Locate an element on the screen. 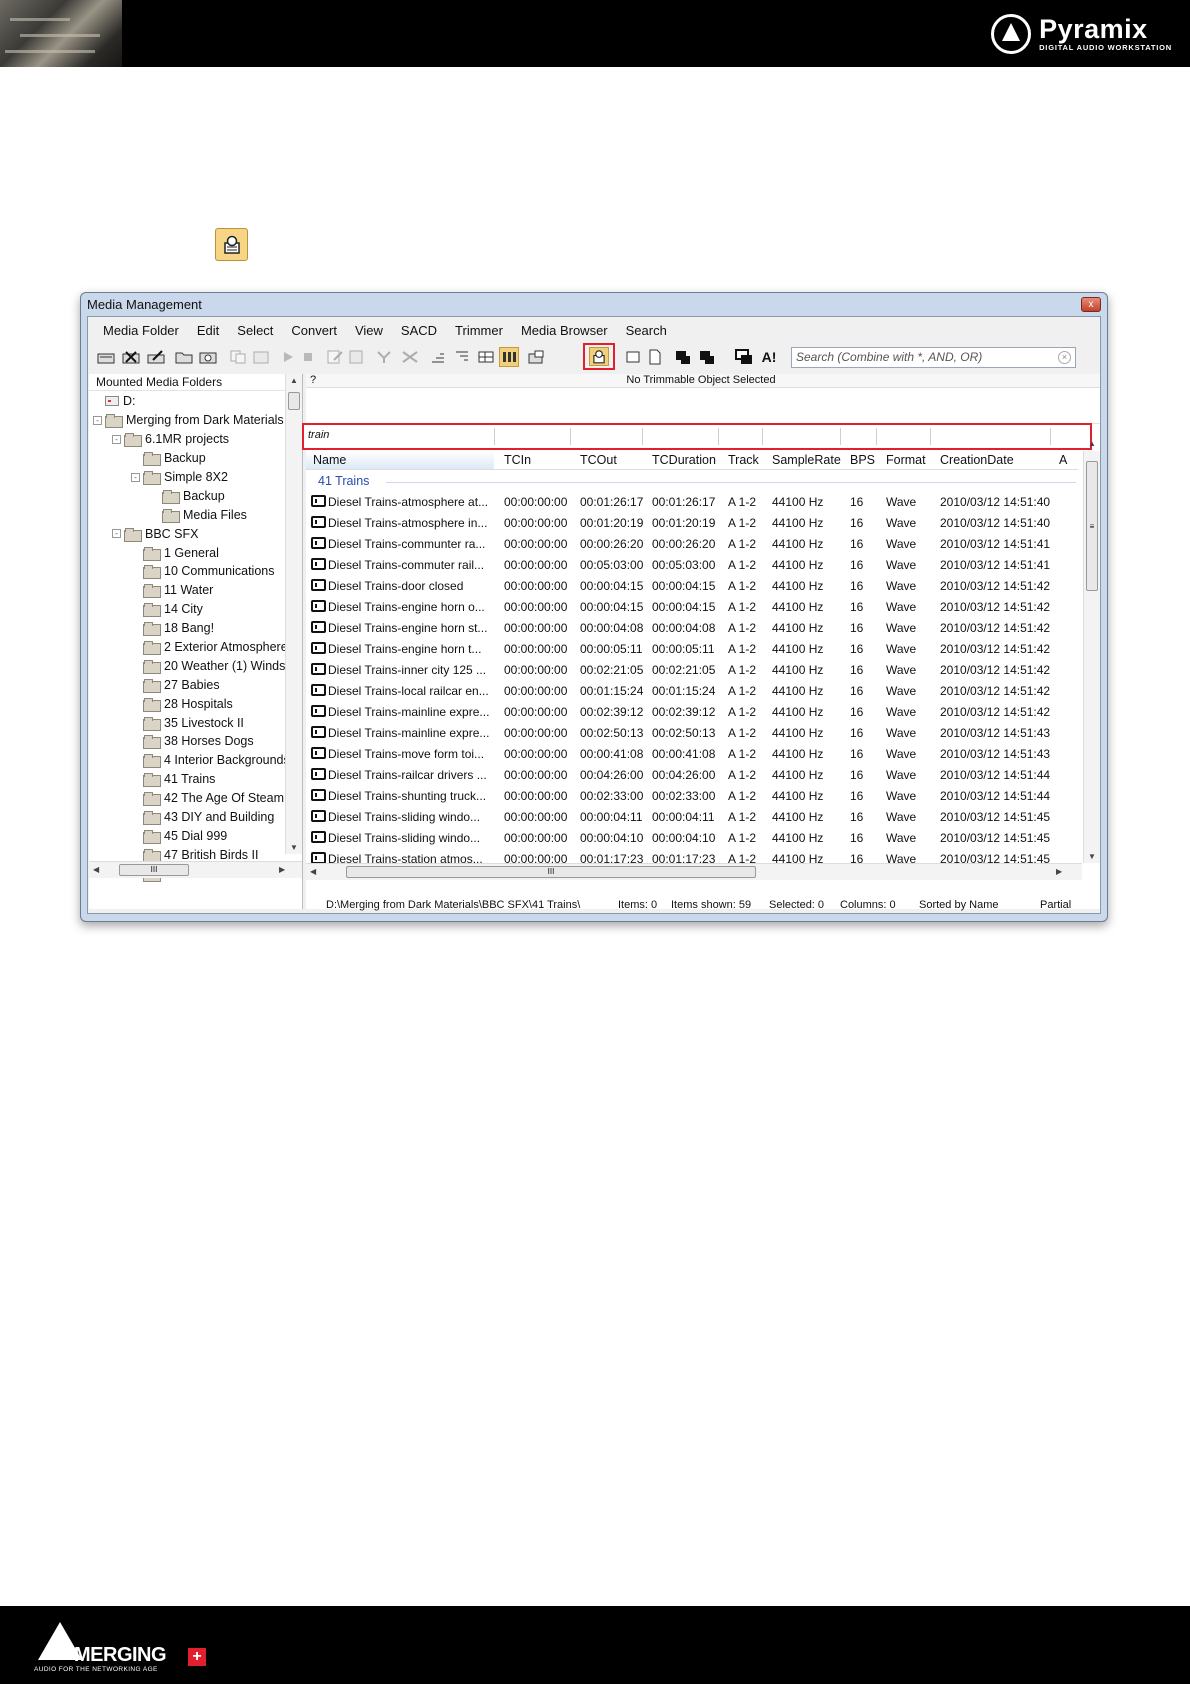 The height and width of the screenshot is (1684, 1190). properties-icon is located at coordinates (536, 357).